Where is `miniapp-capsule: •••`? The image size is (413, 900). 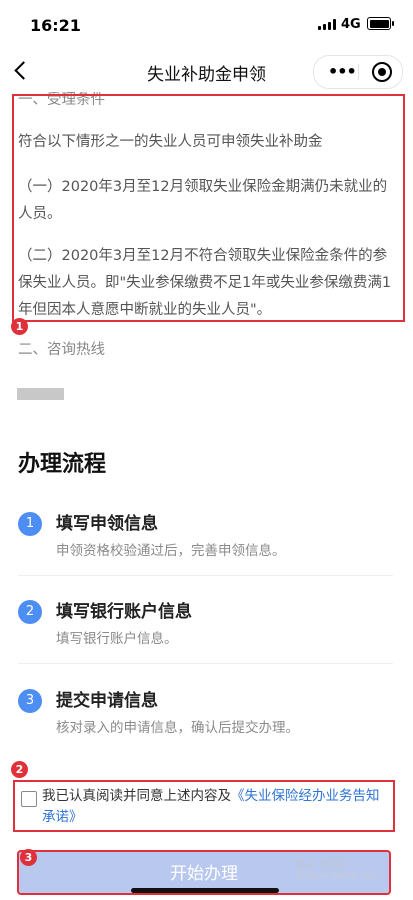 miniapp-capsule: ••• is located at coordinates (358, 72).